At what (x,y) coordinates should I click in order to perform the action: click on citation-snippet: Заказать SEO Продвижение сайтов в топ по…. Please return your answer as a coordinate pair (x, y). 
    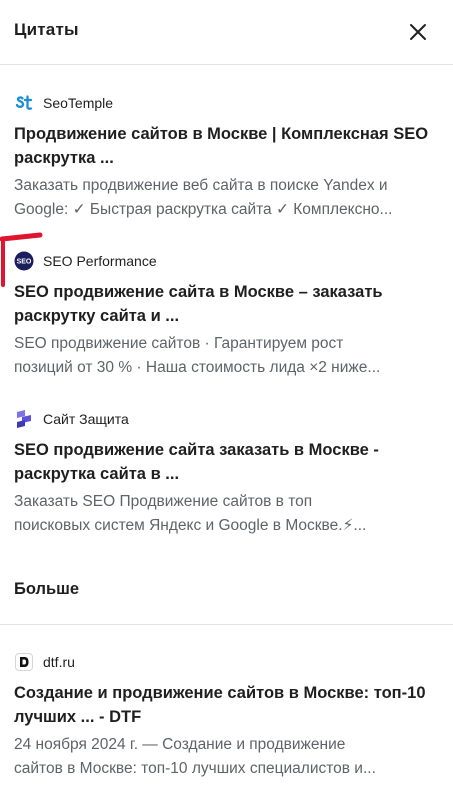
    Looking at the image, I should click on (190, 513).